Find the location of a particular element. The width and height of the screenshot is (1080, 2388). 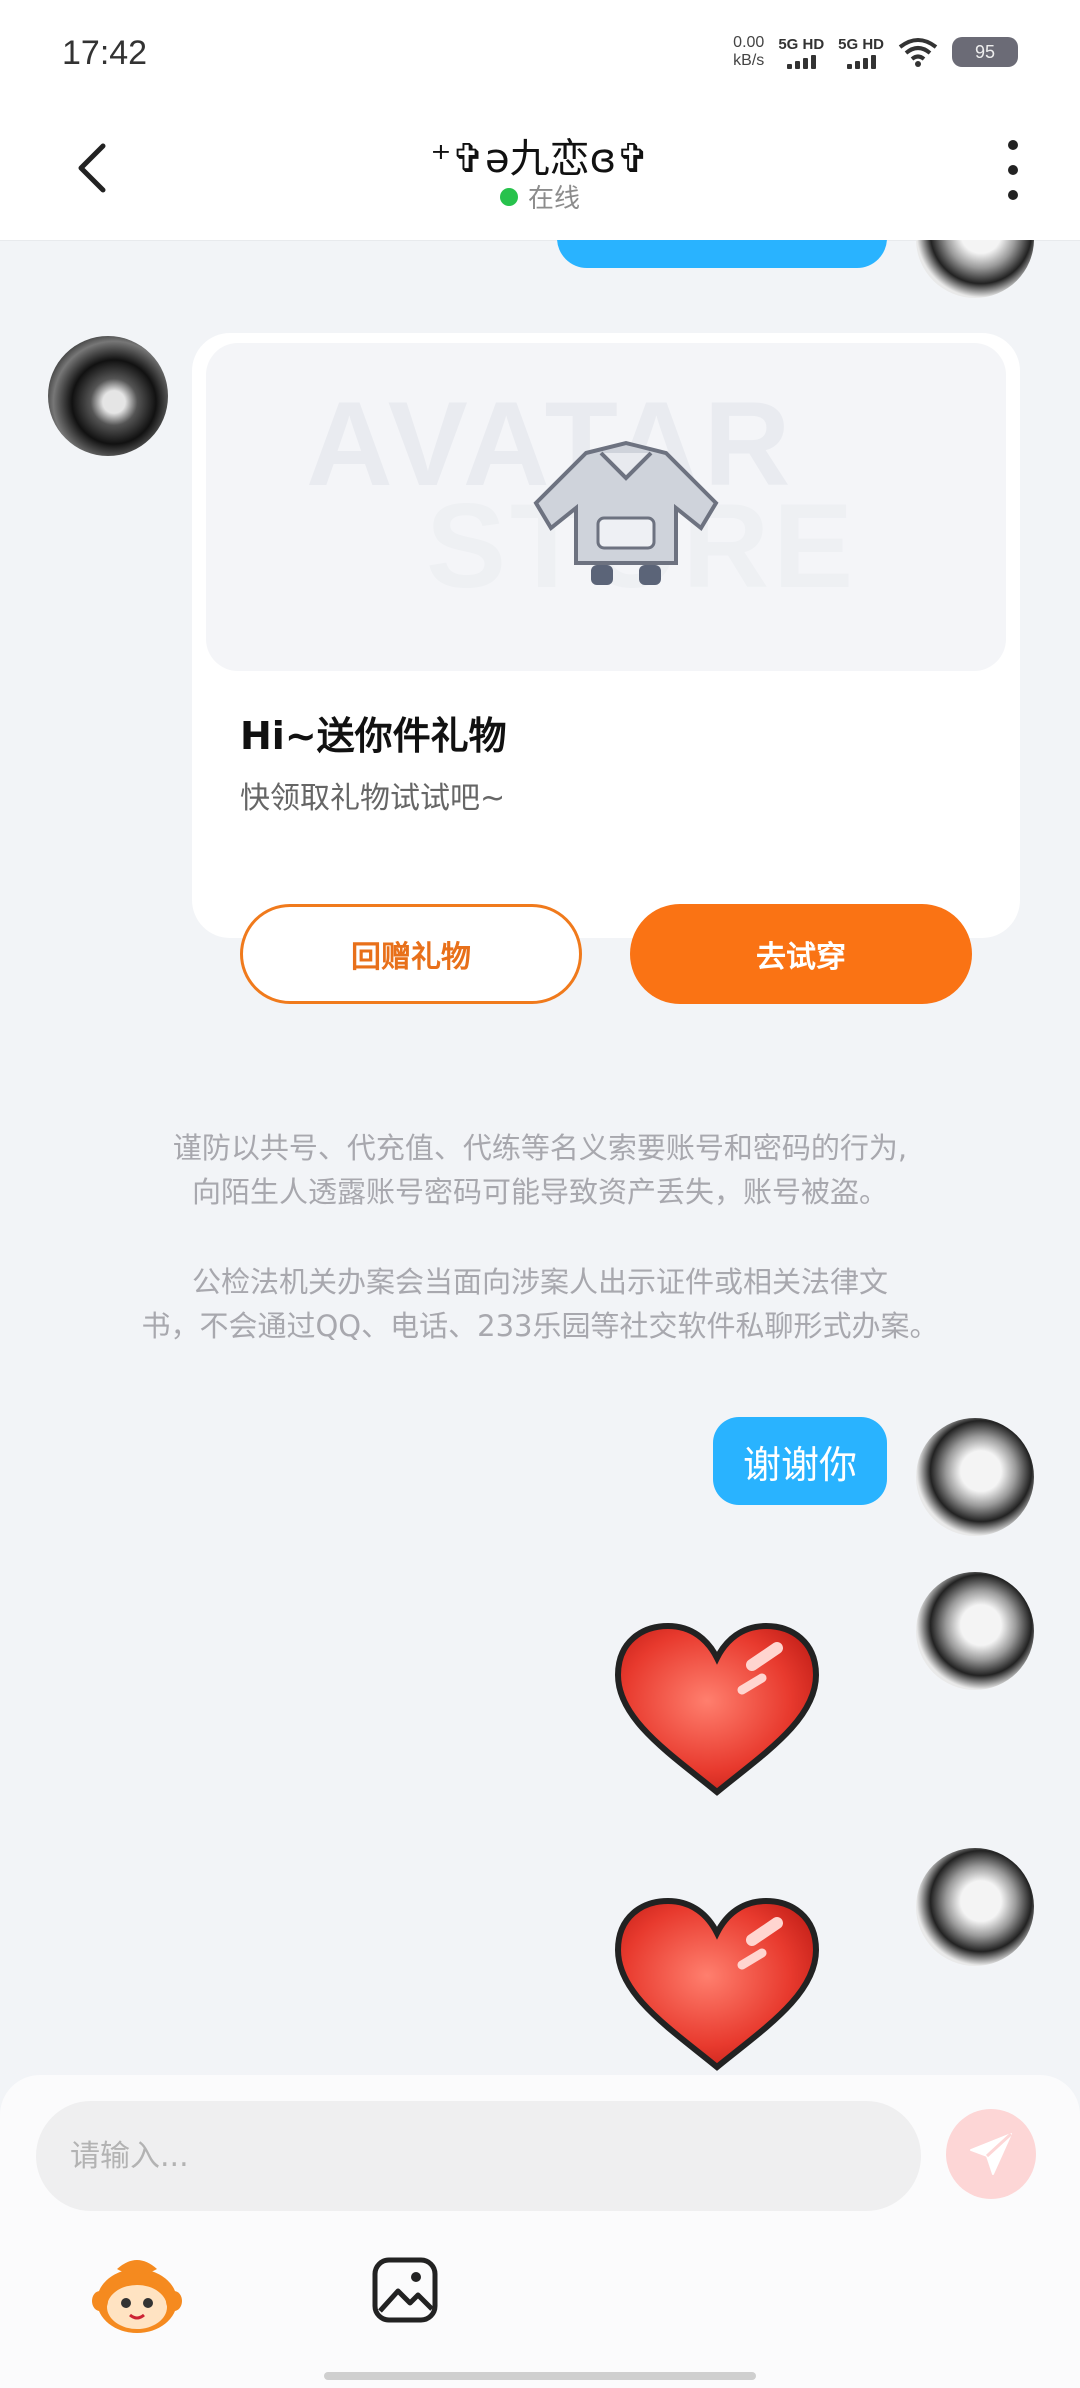

image-icon is located at coordinates (405, 2290).